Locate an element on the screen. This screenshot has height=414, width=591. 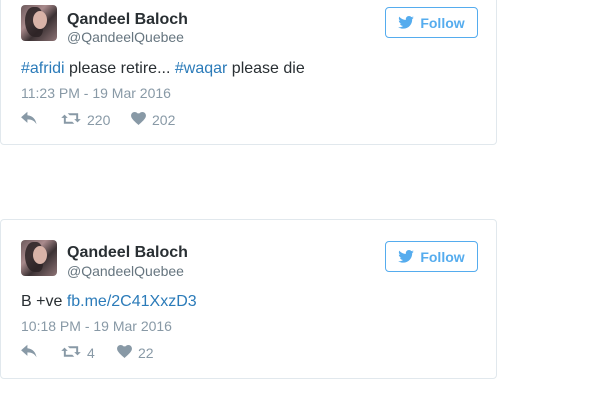
tweet-actions: 220 202 is located at coordinates (98, 119).